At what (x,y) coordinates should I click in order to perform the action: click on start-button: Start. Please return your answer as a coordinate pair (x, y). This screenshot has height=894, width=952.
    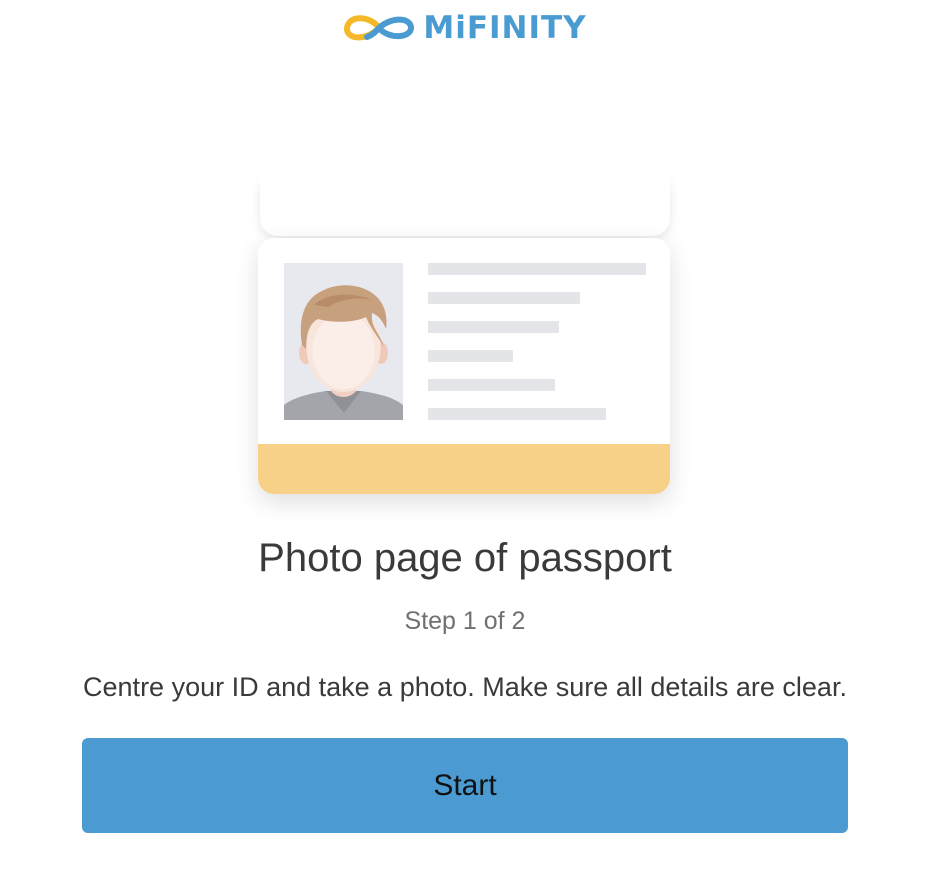
    Looking at the image, I should click on (465, 785).